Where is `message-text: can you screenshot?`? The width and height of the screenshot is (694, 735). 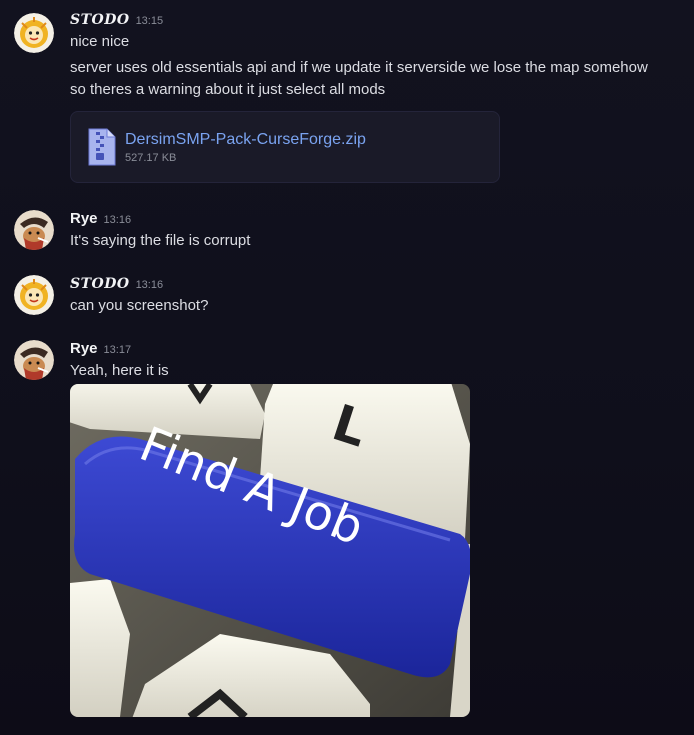 message-text: can you screenshot? is located at coordinates (139, 305).